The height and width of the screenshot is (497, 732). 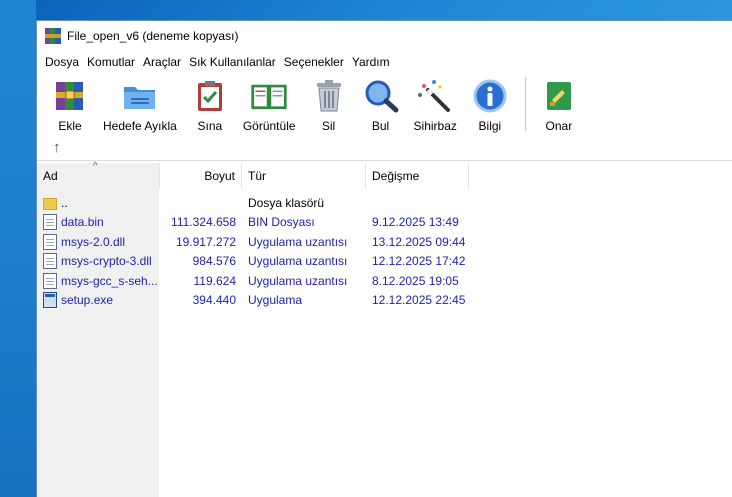 What do you see at coordinates (419, 261) in the screenshot?
I see `file-date: 12.12.2025 17:42` at bounding box center [419, 261].